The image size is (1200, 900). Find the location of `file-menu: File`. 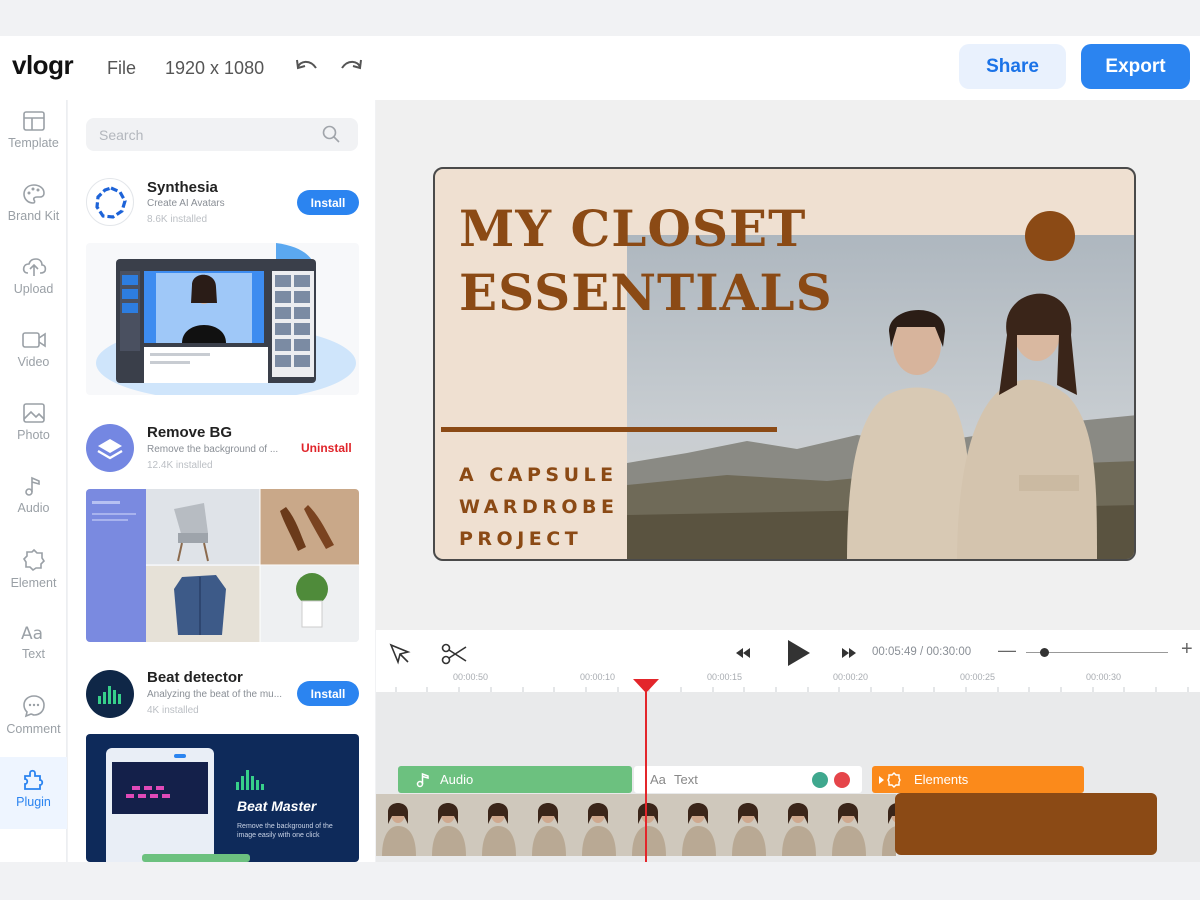

file-menu: File is located at coordinates (121, 68).